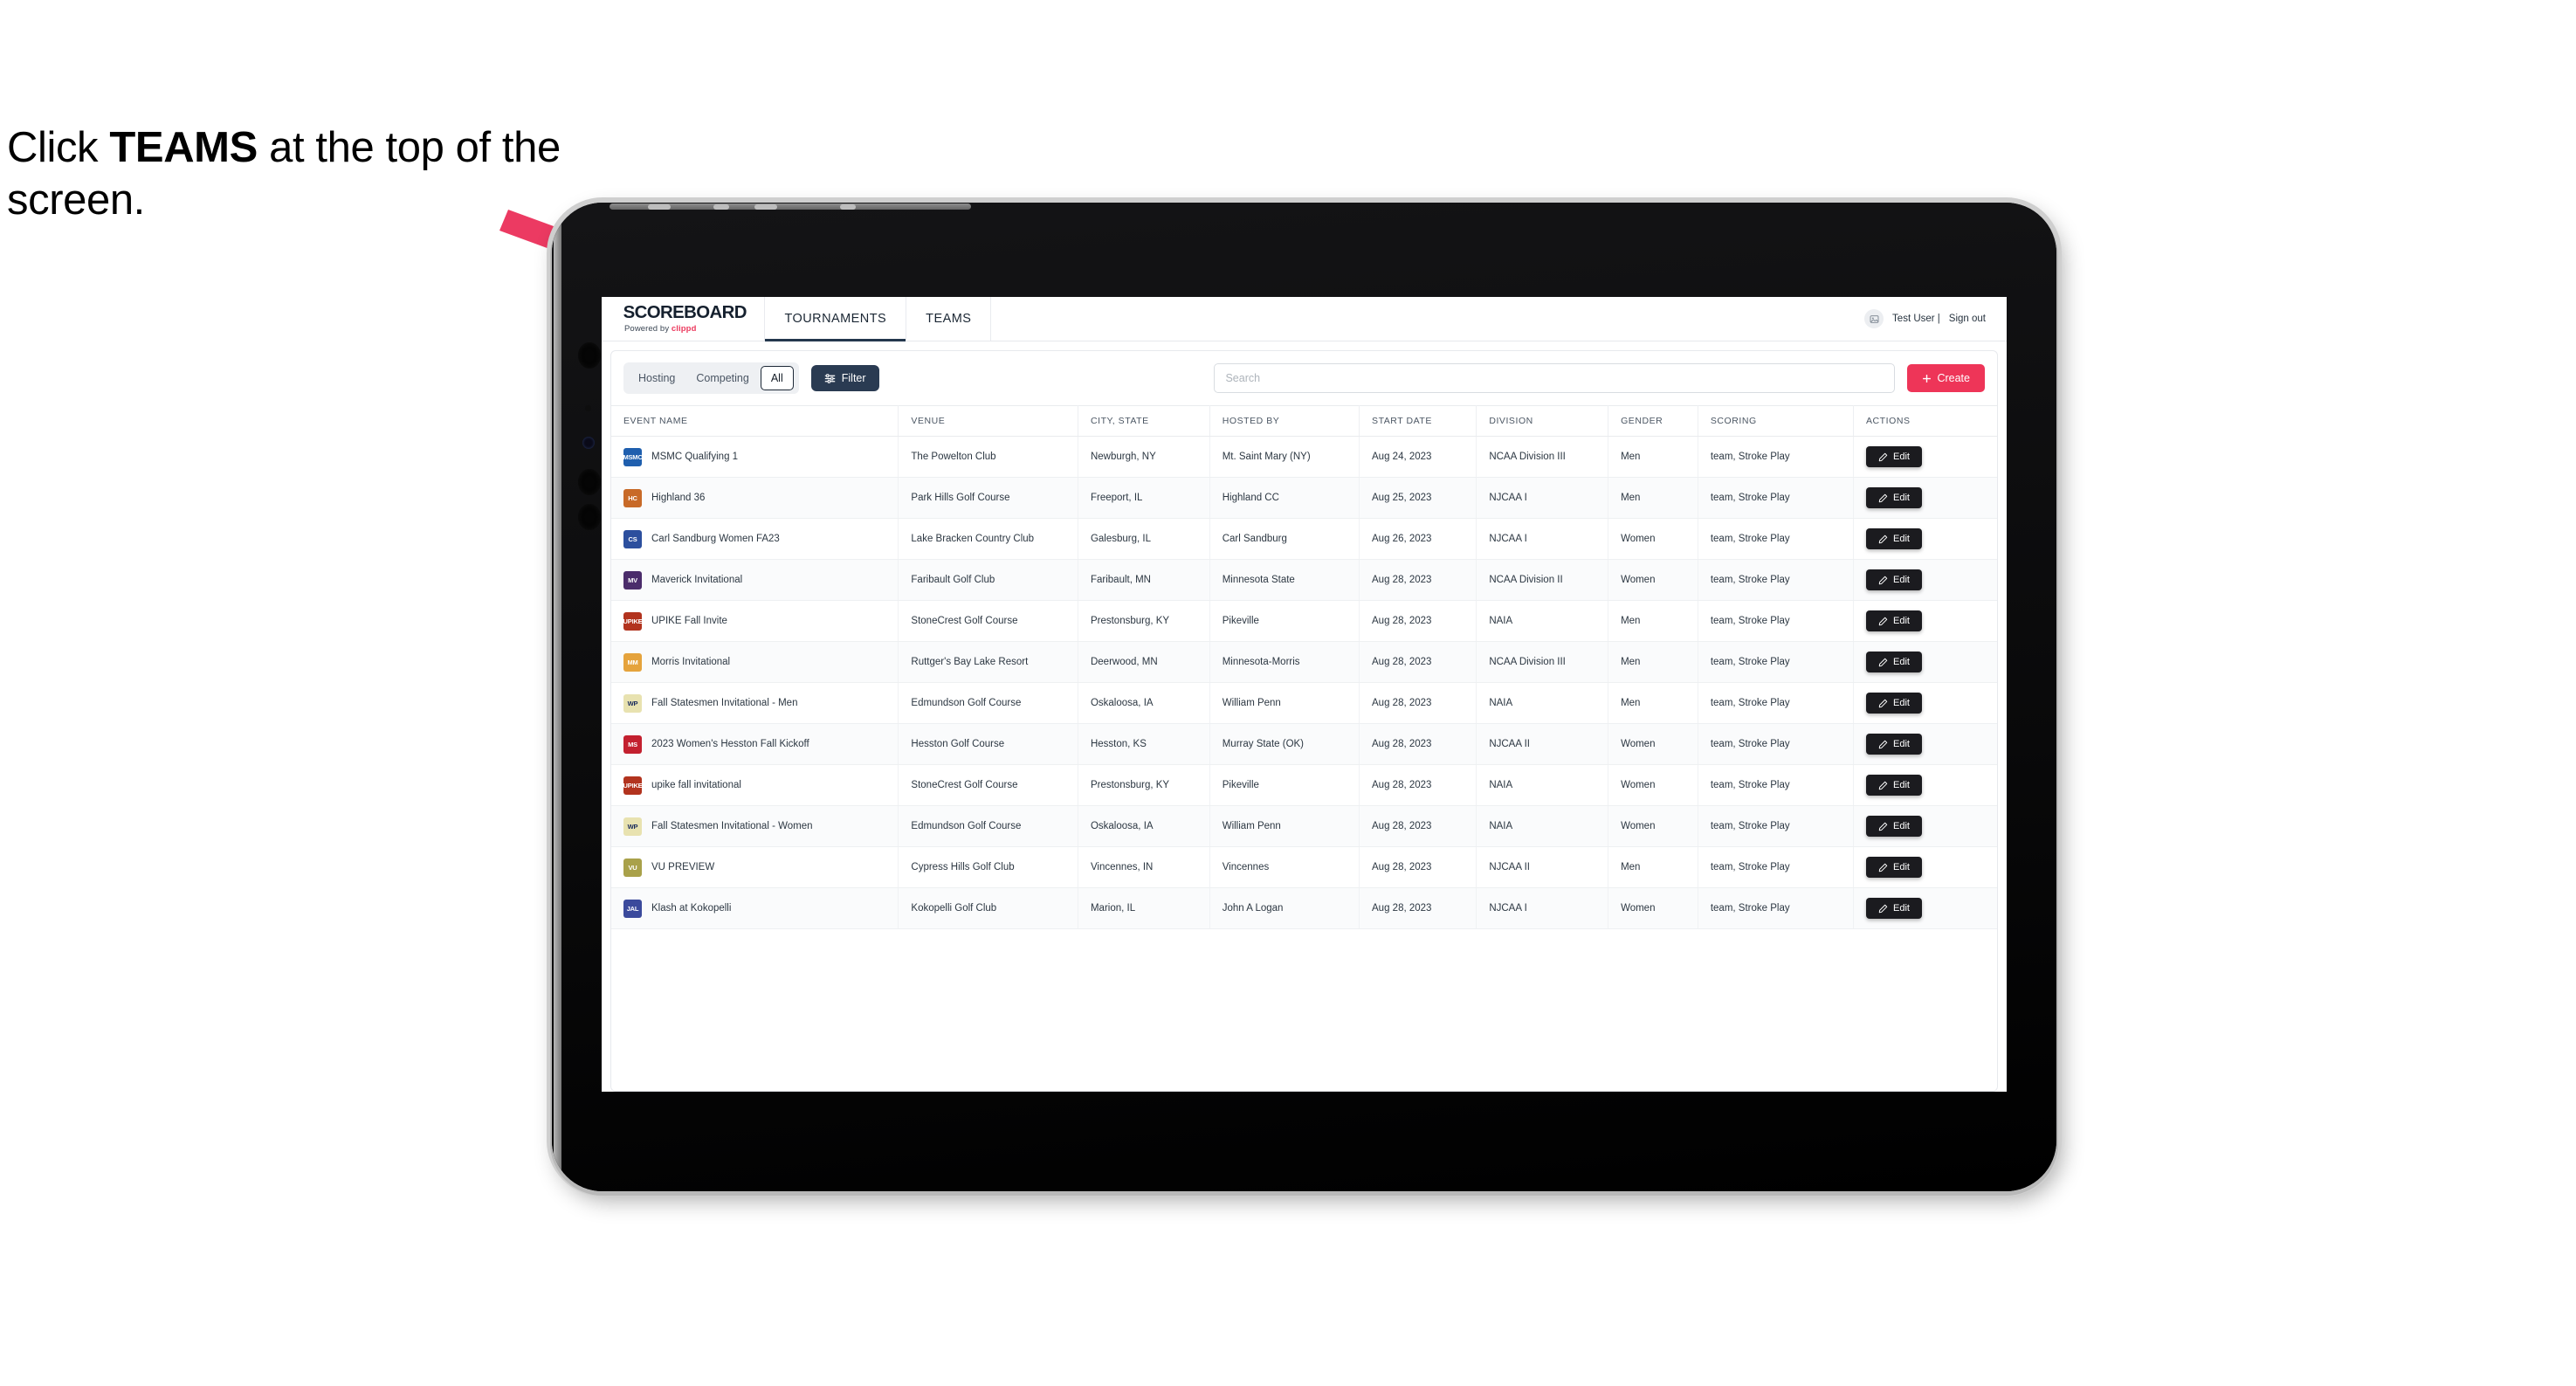 The image size is (2576, 1386). I want to click on cell-event-name: MM Morris Invitational, so click(755, 662).